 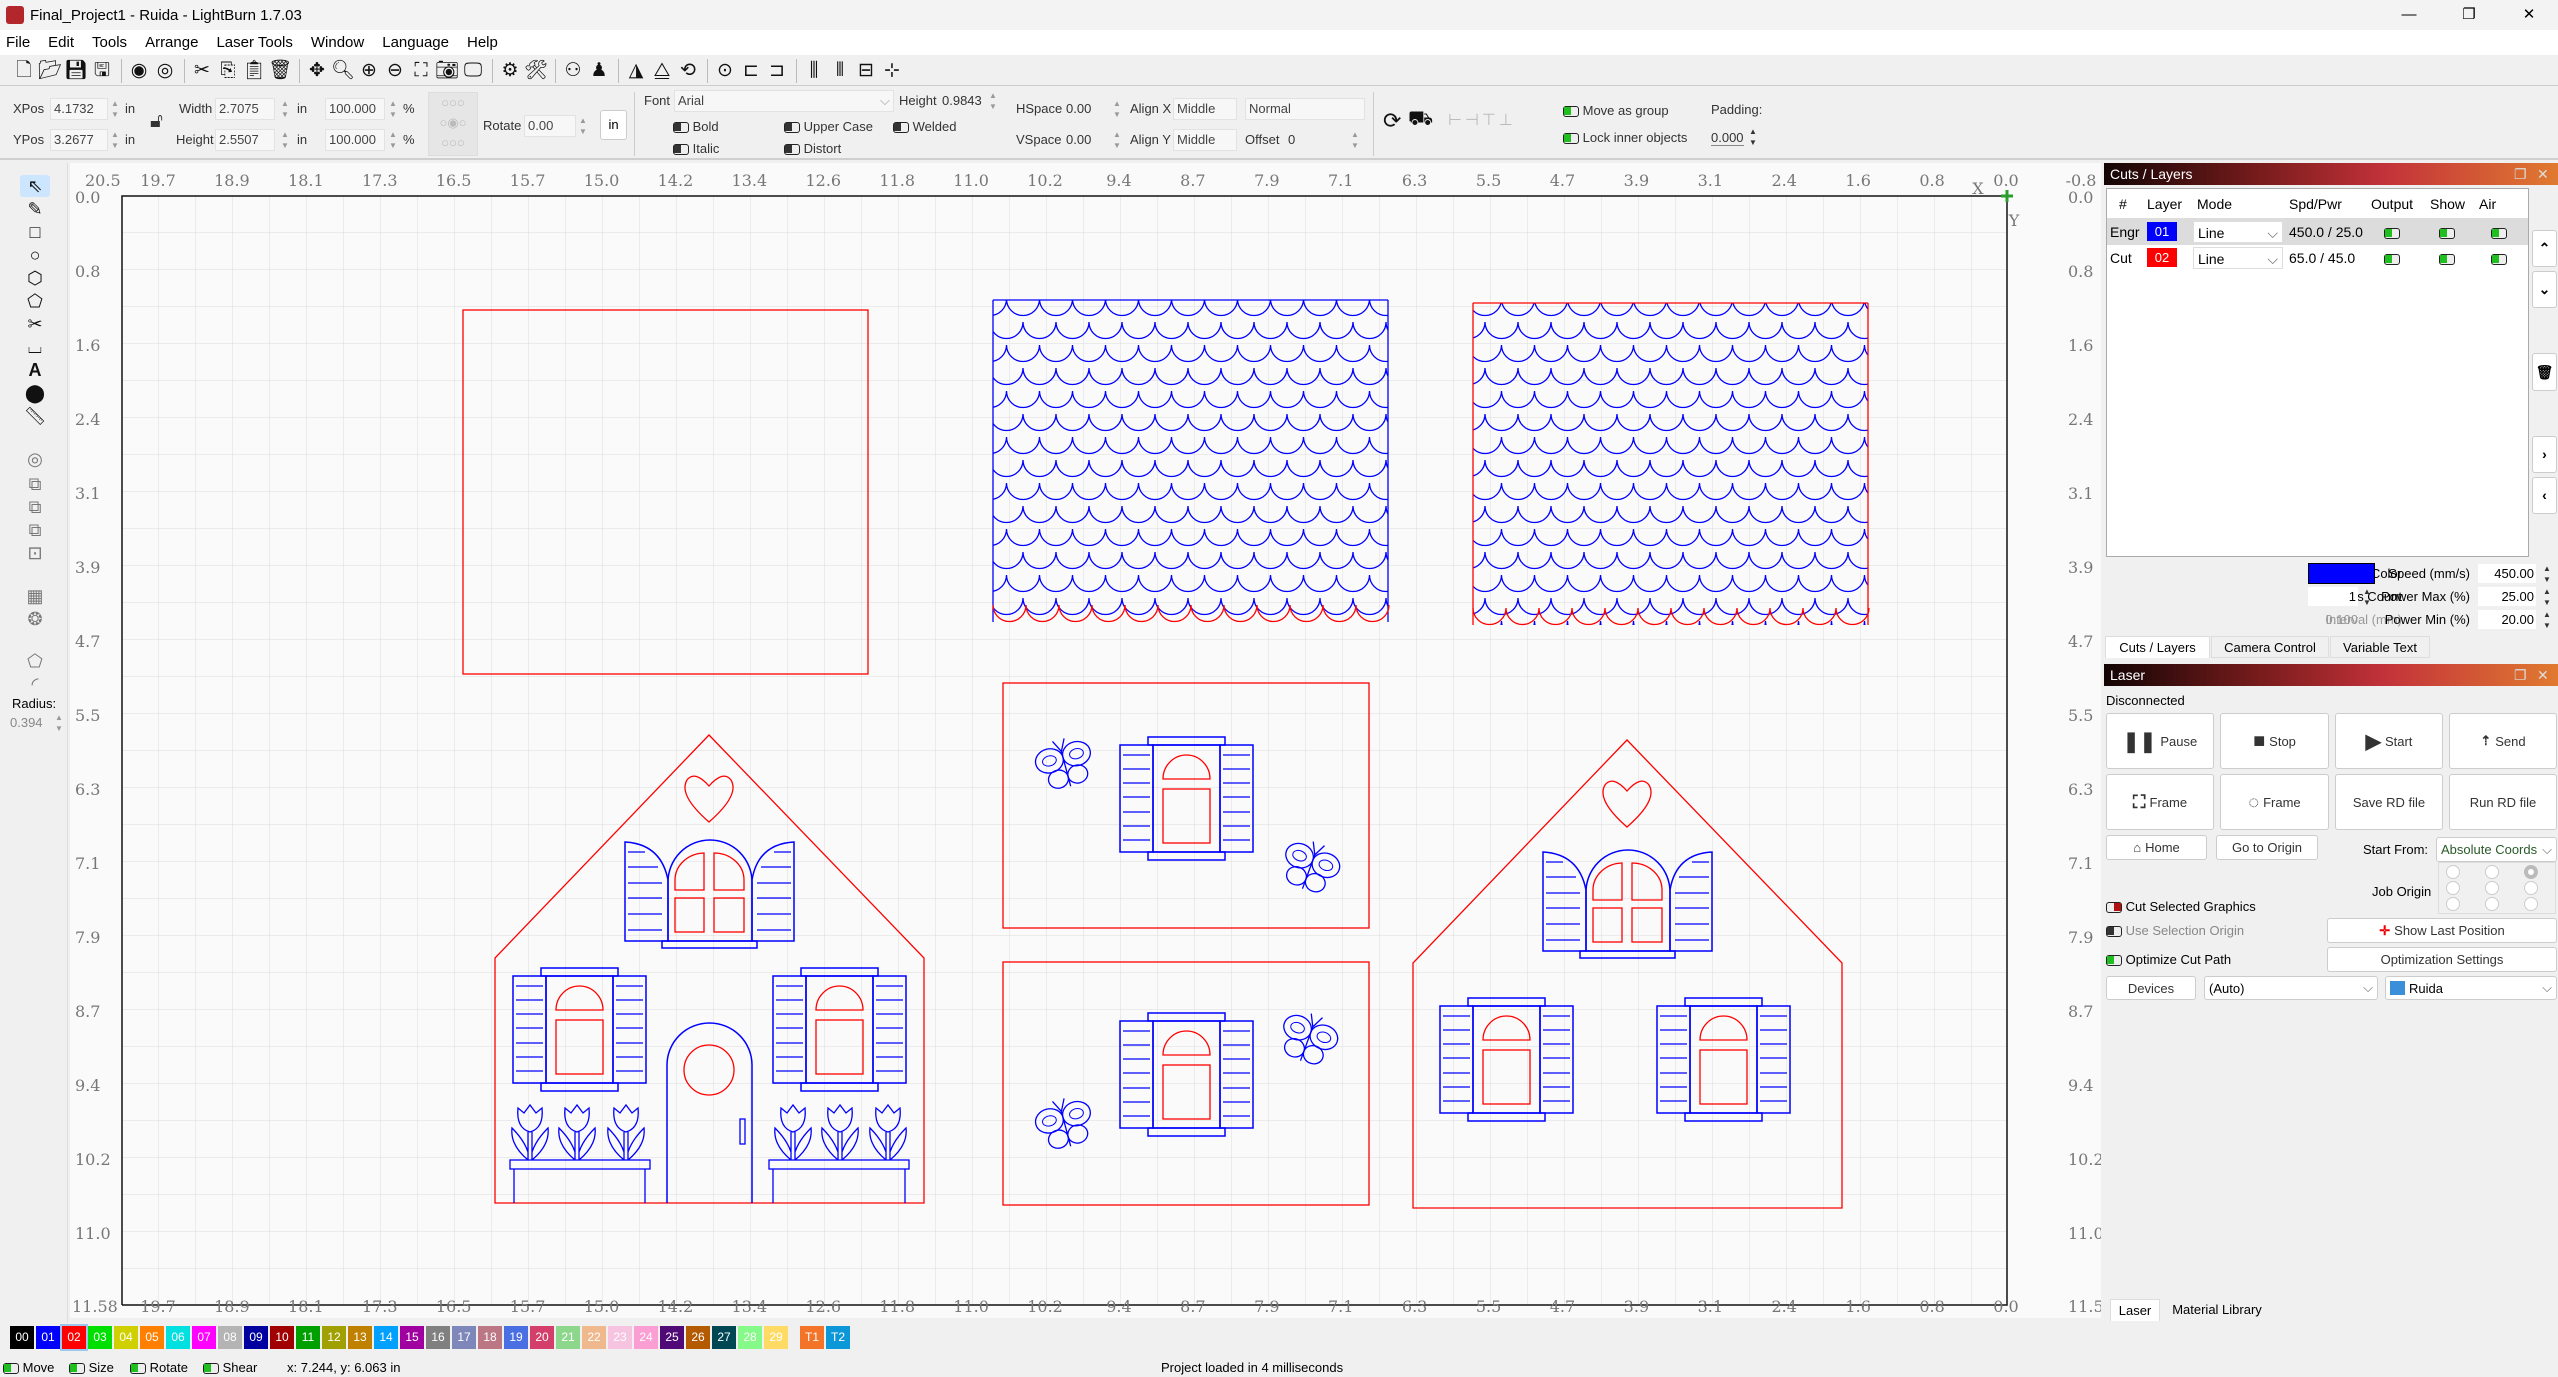 What do you see at coordinates (285, 109) in the screenshot?
I see `width-spinner: ▲ ▼` at bounding box center [285, 109].